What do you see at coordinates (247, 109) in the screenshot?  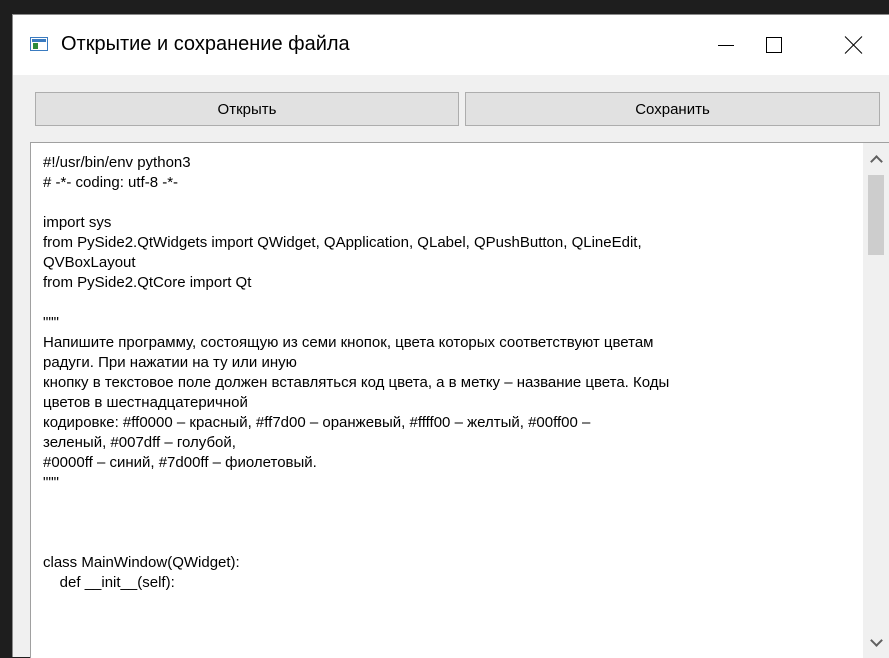 I see `open-button: Открыть` at bounding box center [247, 109].